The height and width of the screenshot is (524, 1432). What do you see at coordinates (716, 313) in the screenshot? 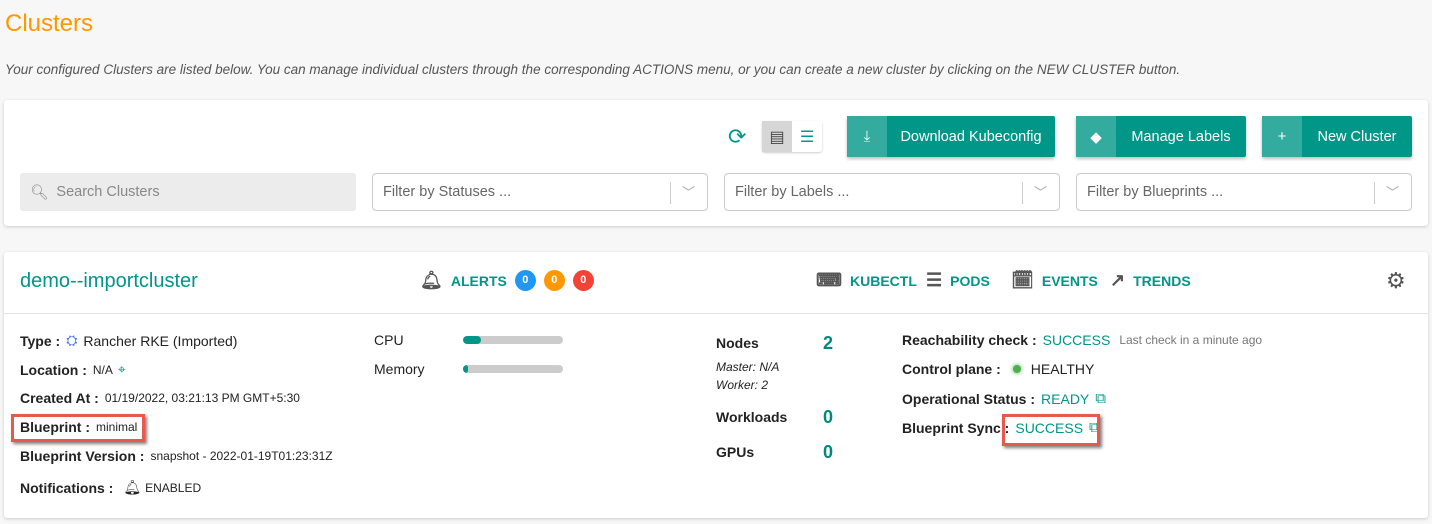
I see `divider` at bounding box center [716, 313].